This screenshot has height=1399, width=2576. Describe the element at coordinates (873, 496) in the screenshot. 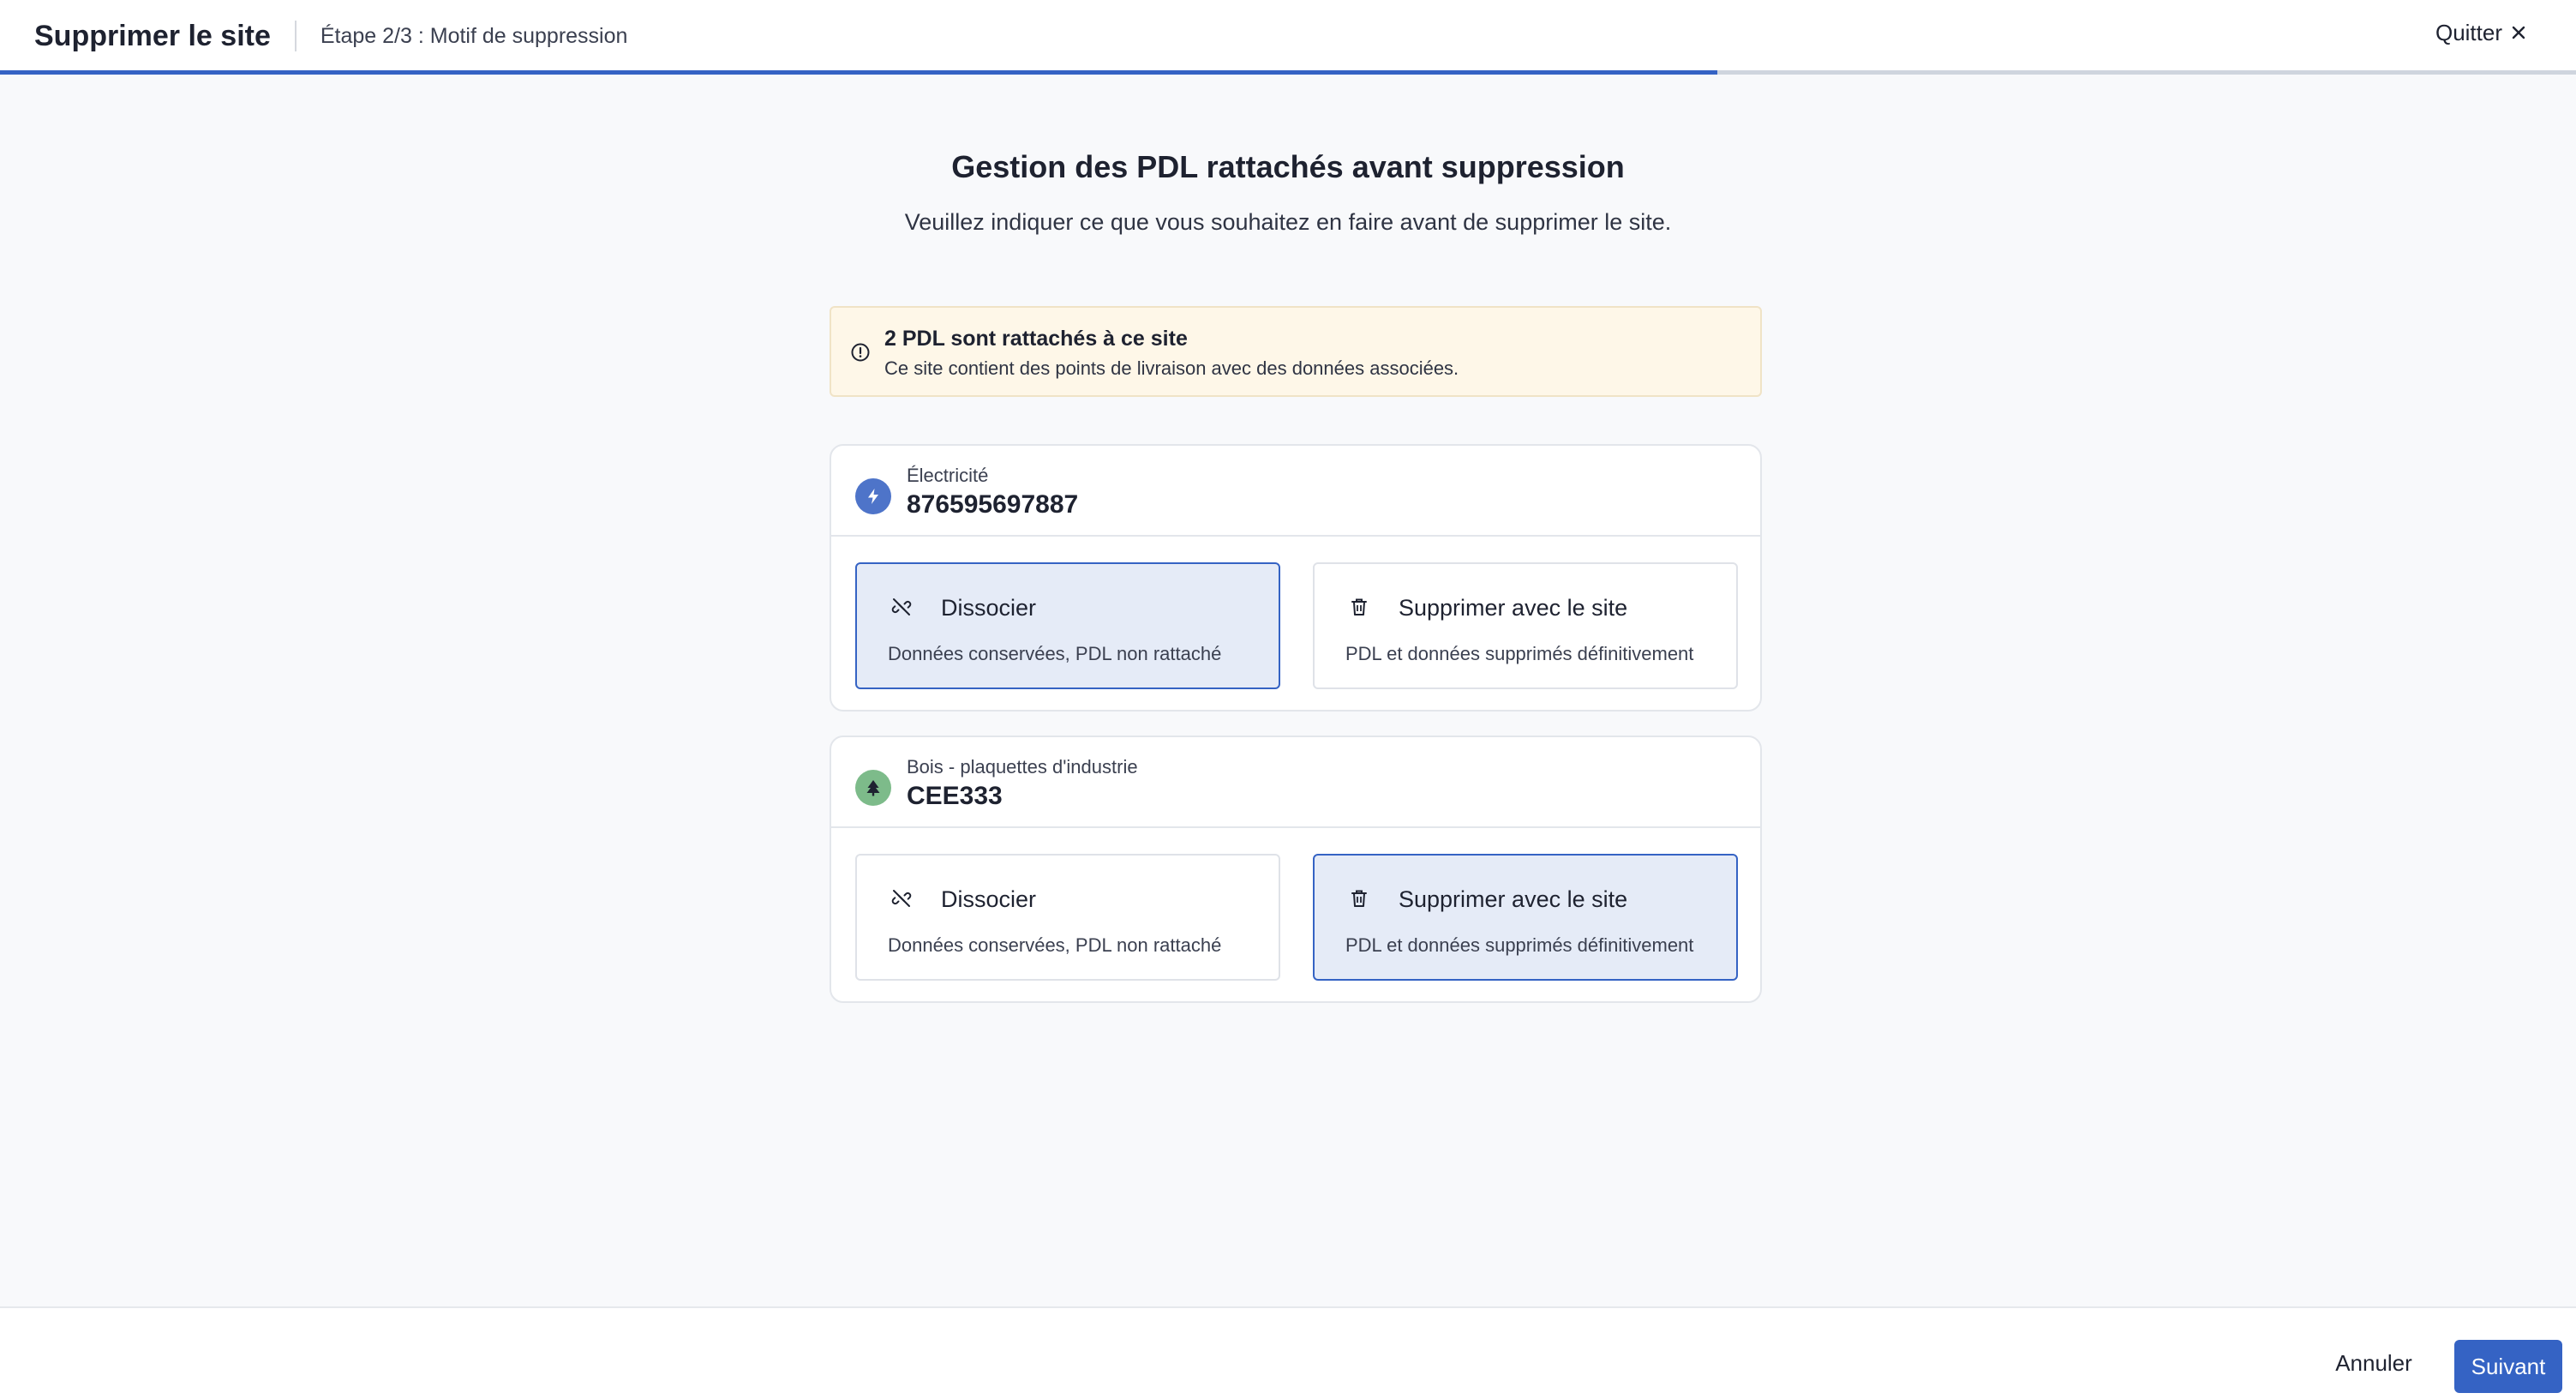

I see `lightning-icon` at that location.